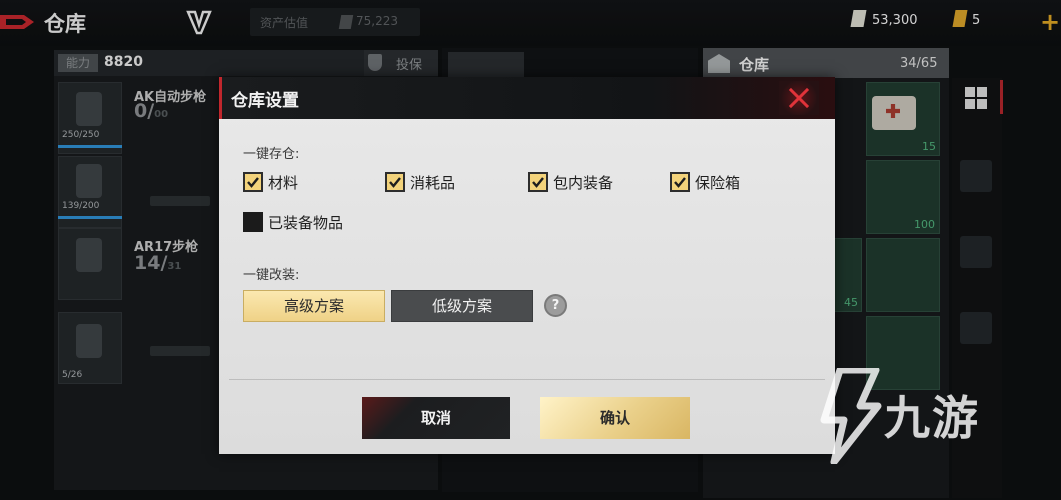  I want to click on mod-section-label: 一键改装:, so click(271, 275).